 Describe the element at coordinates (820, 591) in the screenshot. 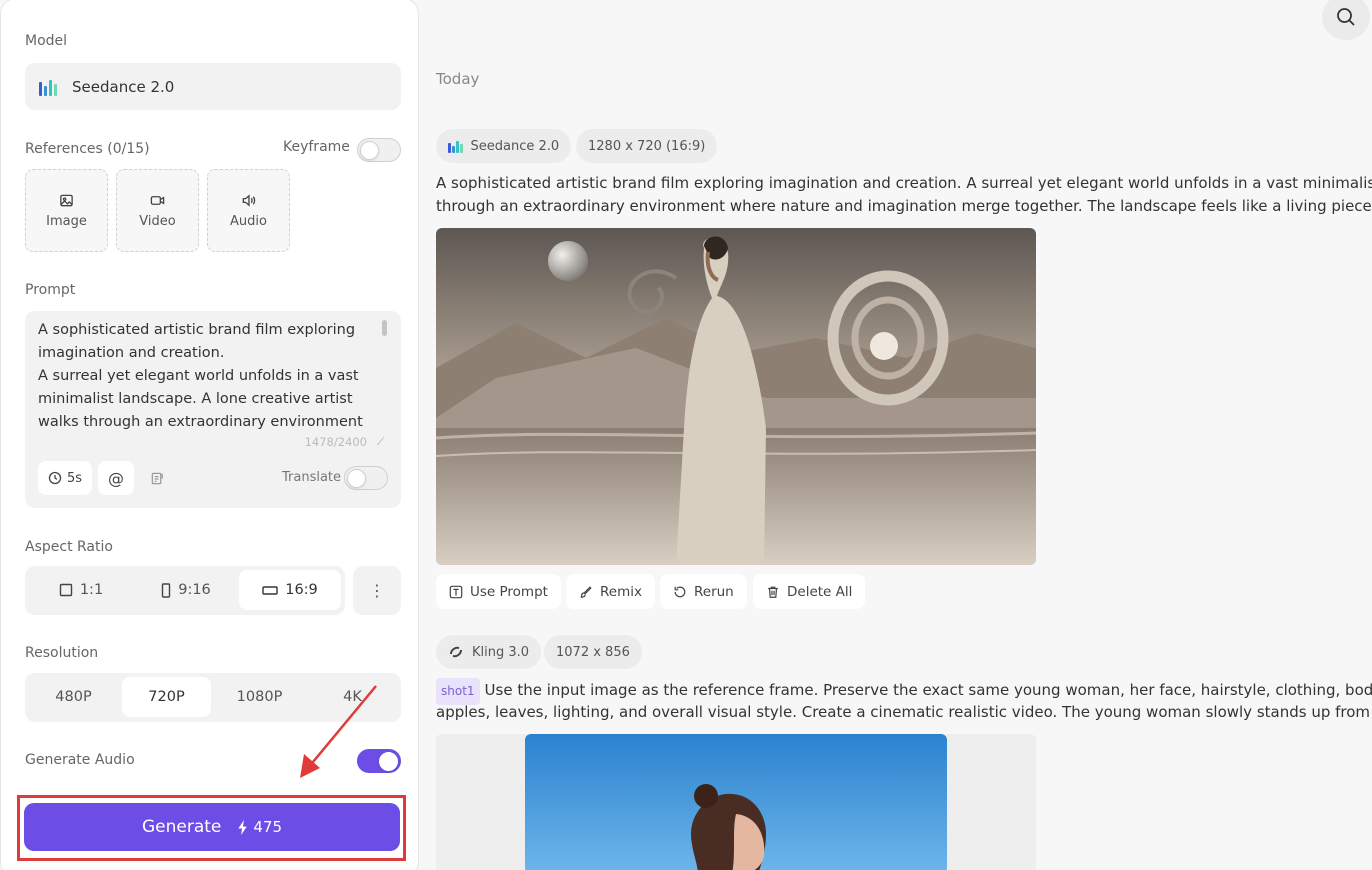

I see `delete-all-label: Delete All` at that location.